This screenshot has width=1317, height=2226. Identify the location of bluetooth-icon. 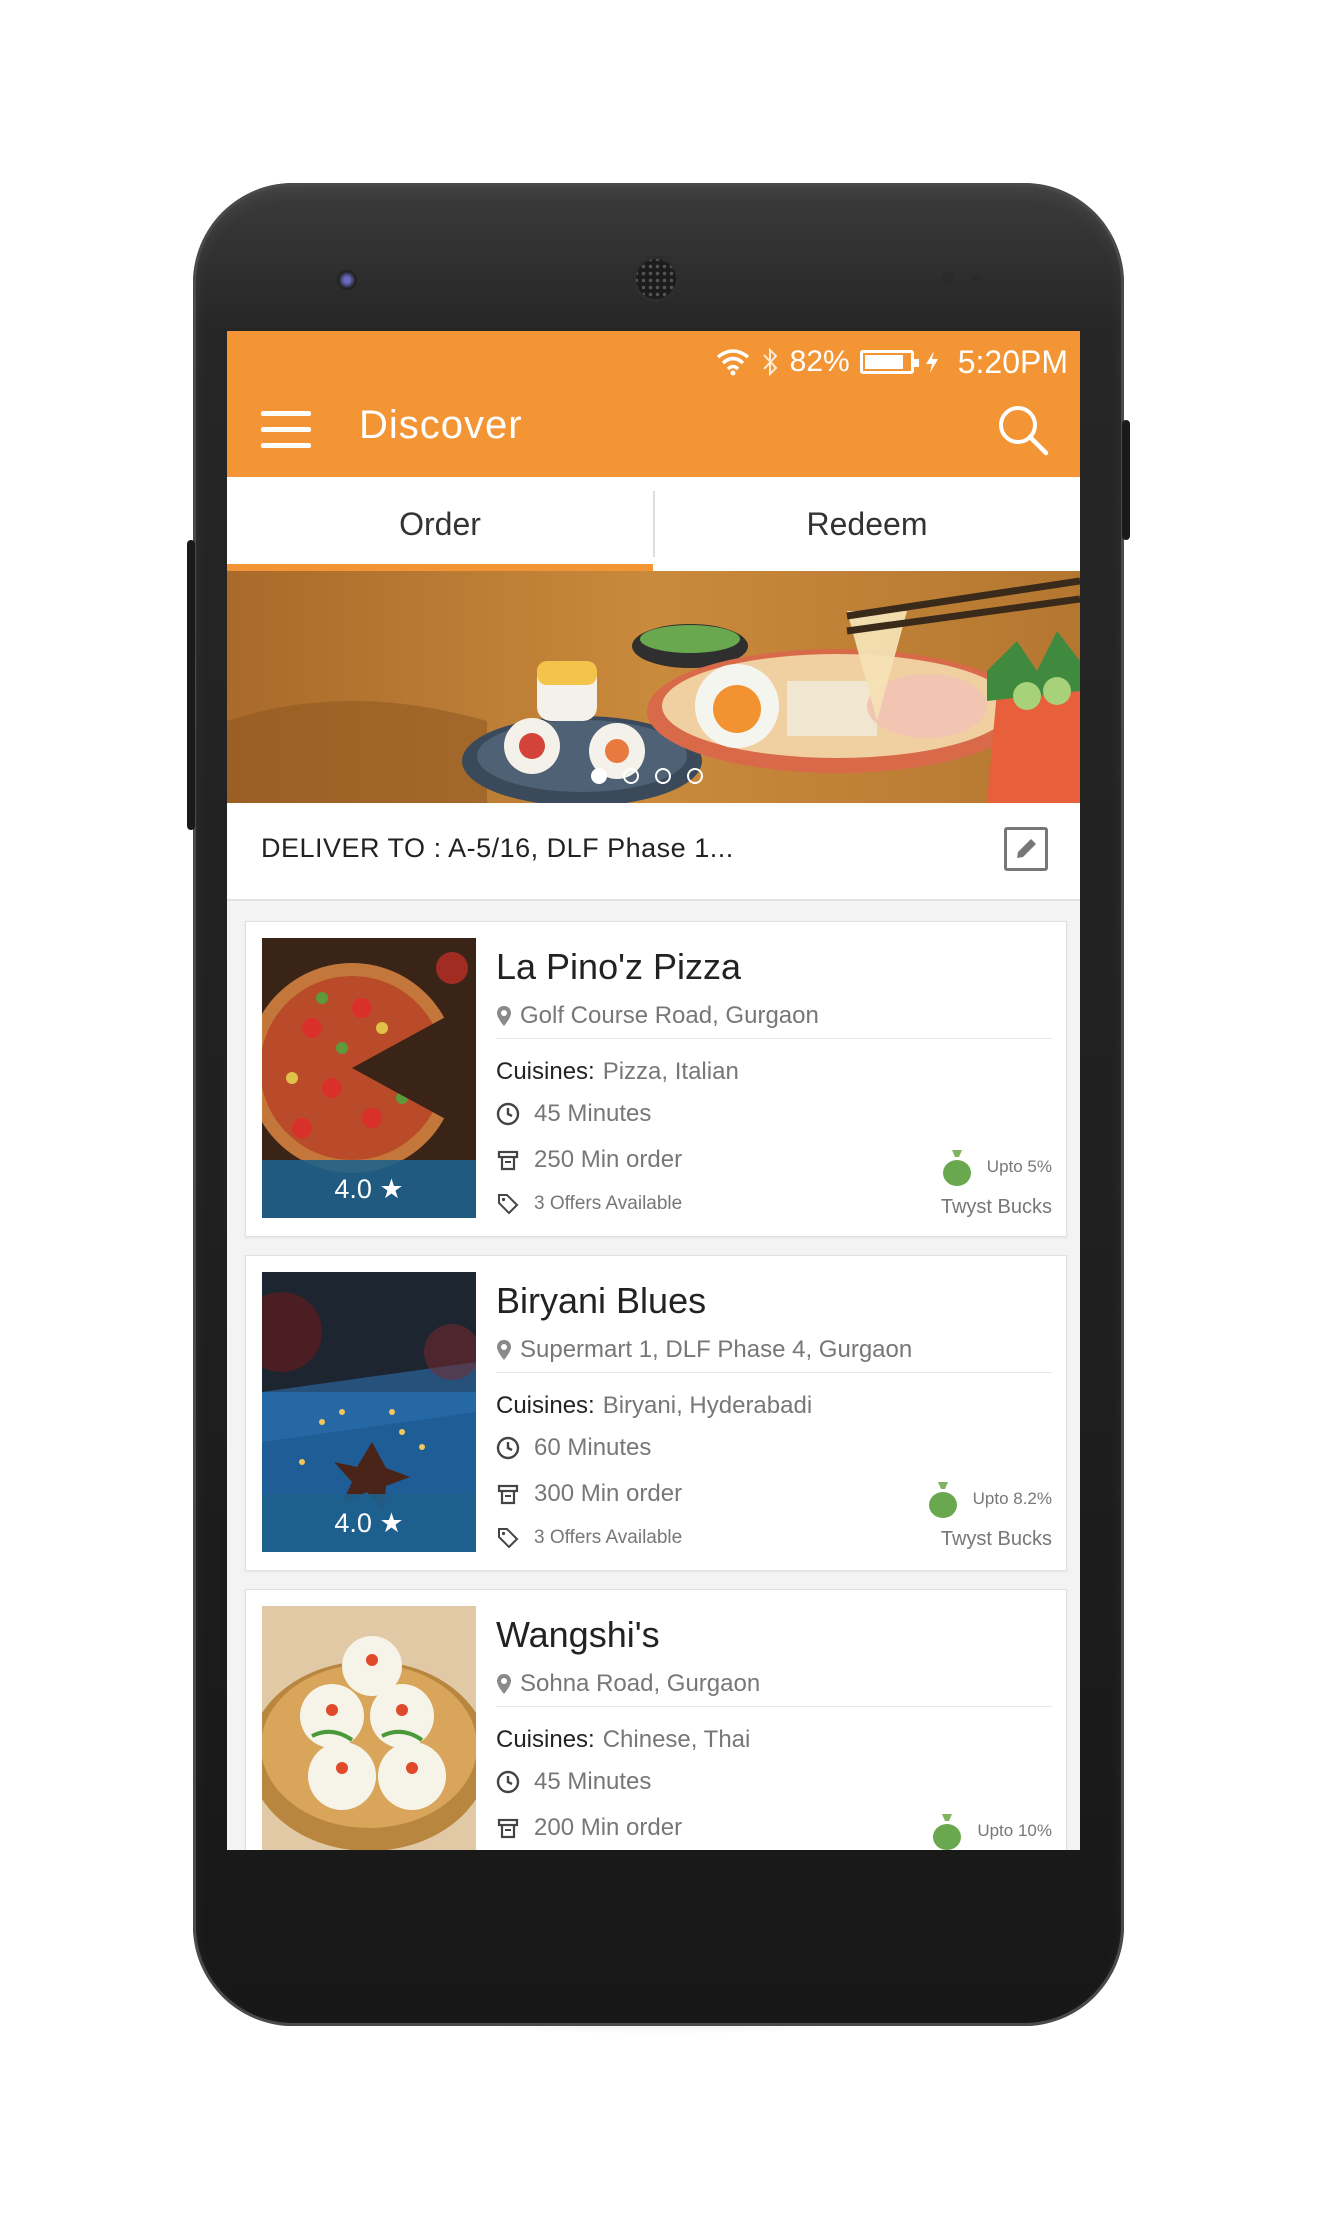
(770, 362).